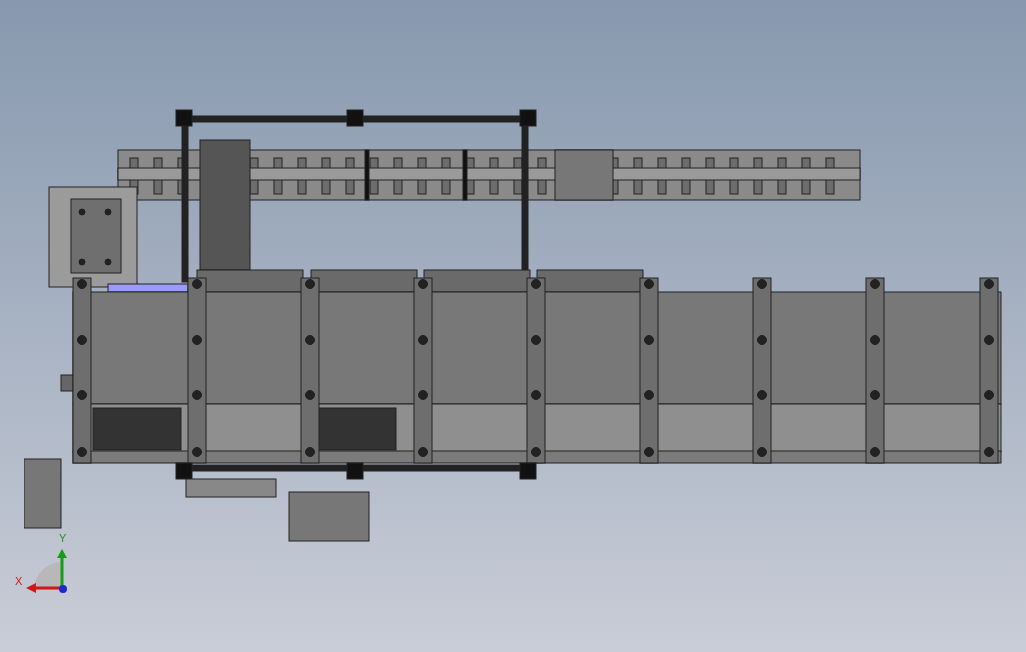 The image size is (1026, 652). Describe the element at coordinates (63, 538) in the screenshot. I see `y-axis-label: Y` at that location.